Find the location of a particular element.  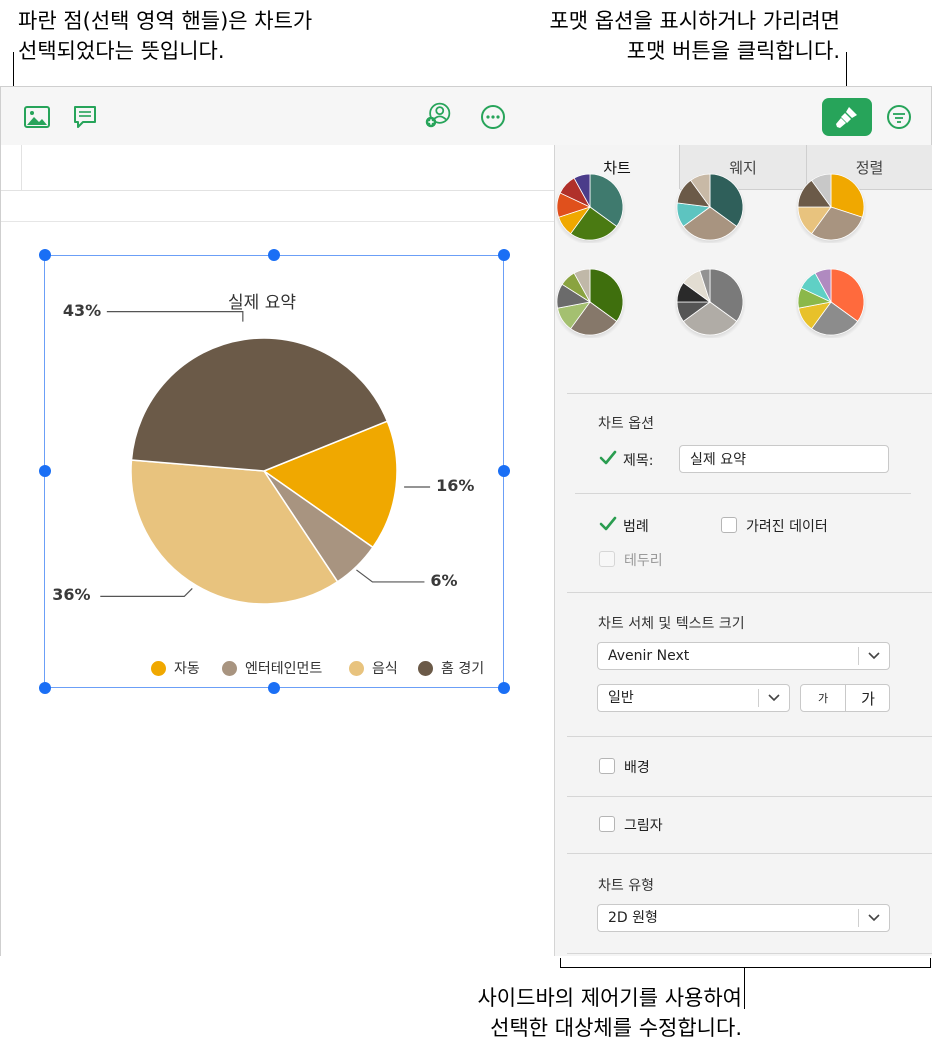

legend-item-1: 엔터테인먼트 is located at coordinates (272, 668).